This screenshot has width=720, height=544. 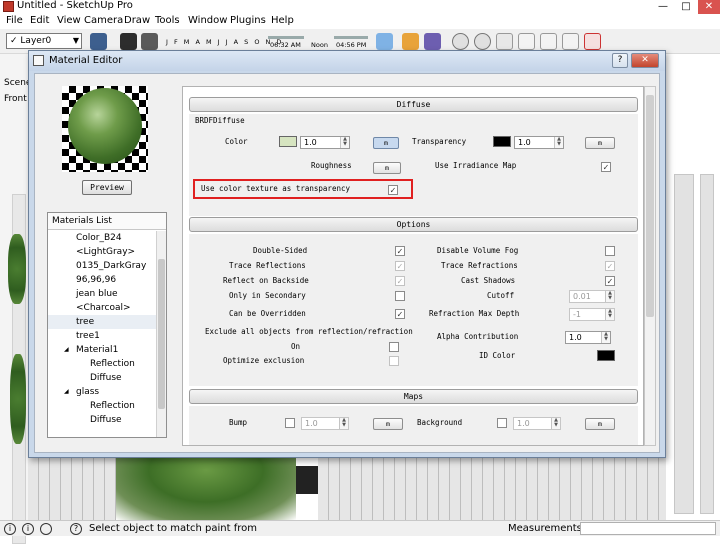 What do you see at coordinates (504, 41) in the screenshot?
I see `frame-buffer-icon` at bounding box center [504, 41].